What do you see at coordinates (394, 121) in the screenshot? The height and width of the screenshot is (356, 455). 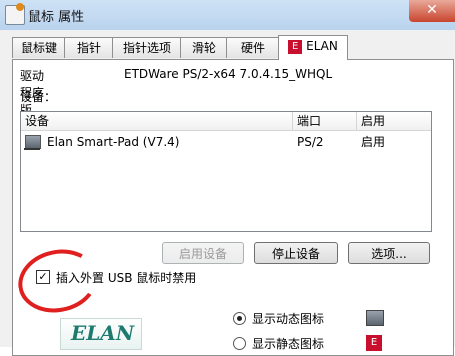 I see `column-enabled: 启用` at bounding box center [394, 121].